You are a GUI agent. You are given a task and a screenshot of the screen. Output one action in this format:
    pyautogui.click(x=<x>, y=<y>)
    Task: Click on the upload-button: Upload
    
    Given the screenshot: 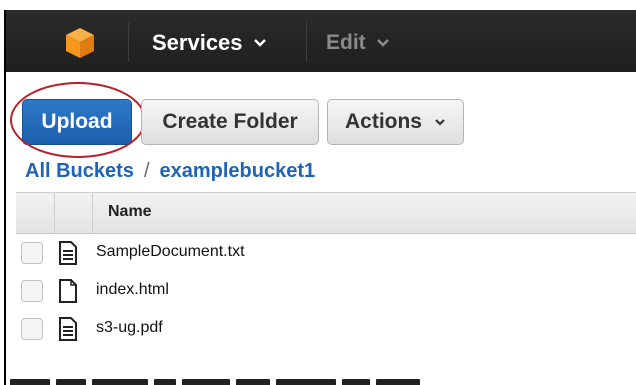 What is the action you would take?
    pyautogui.click(x=77, y=122)
    